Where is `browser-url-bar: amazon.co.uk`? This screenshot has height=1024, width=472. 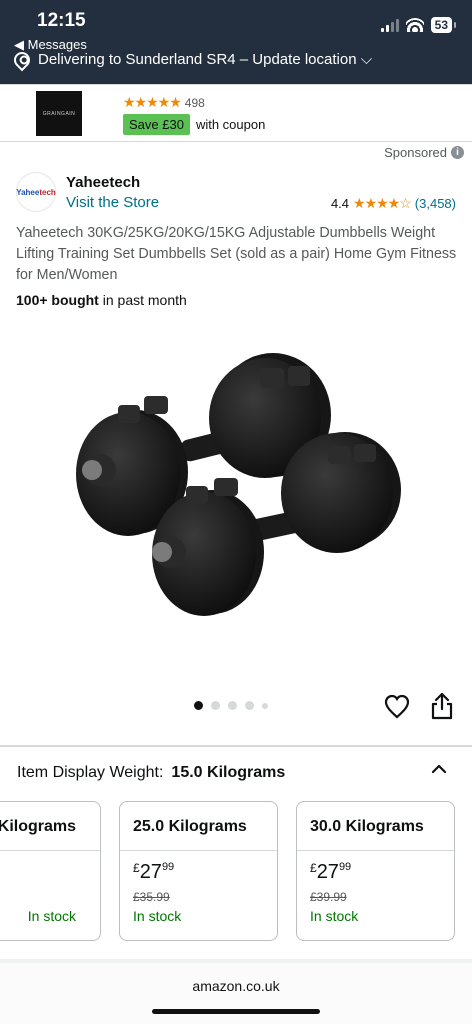 browser-url-bar: amazon.co.uk is located at coordinates (236, 993).